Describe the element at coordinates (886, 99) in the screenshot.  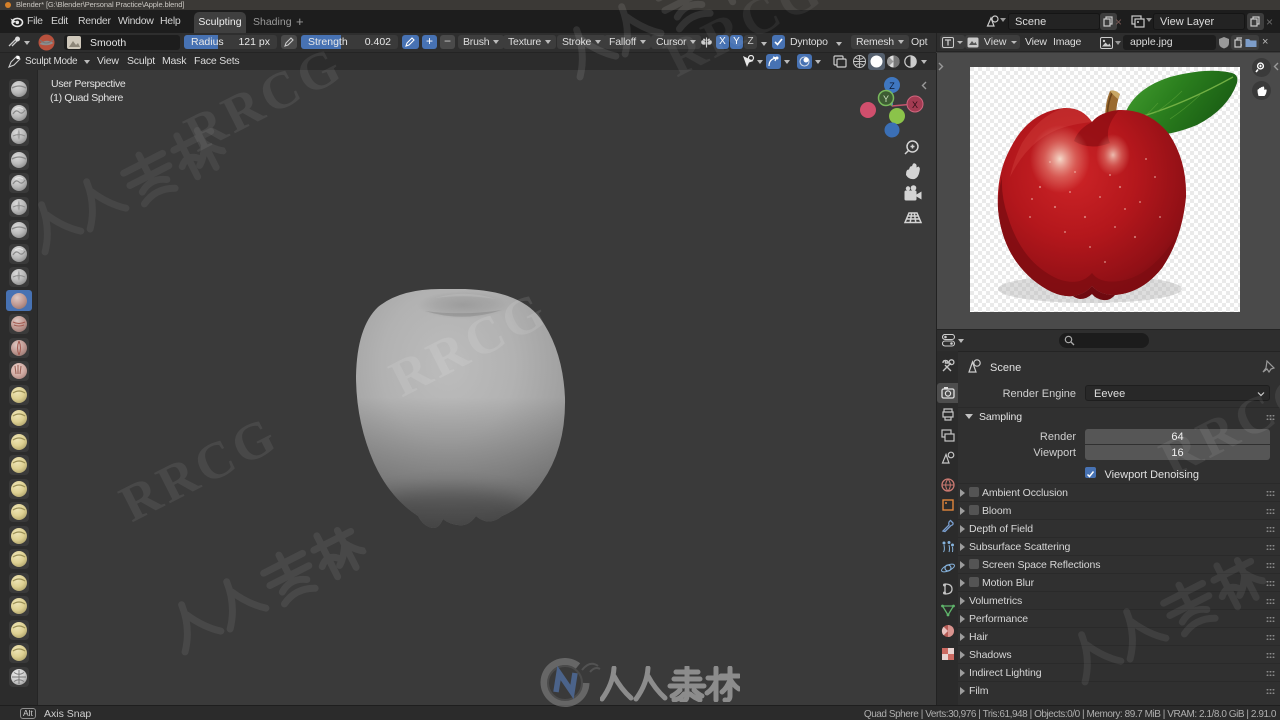
I see `svg-text: Y` at that location.